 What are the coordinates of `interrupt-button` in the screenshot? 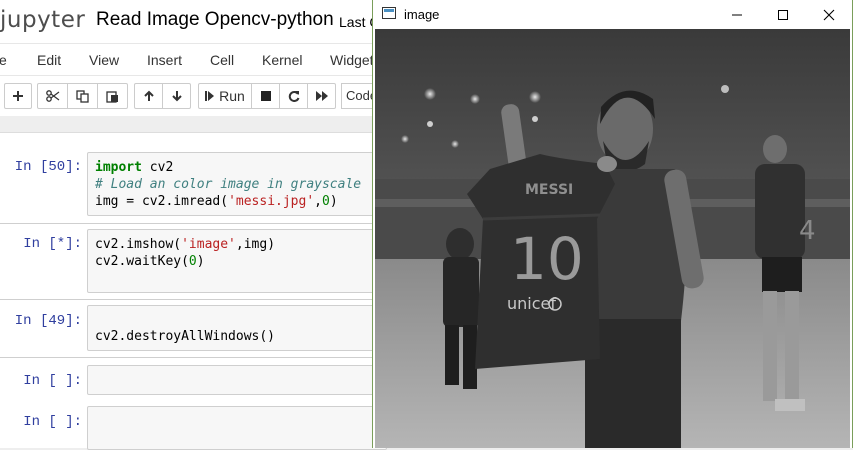 It's located at (265, 96).